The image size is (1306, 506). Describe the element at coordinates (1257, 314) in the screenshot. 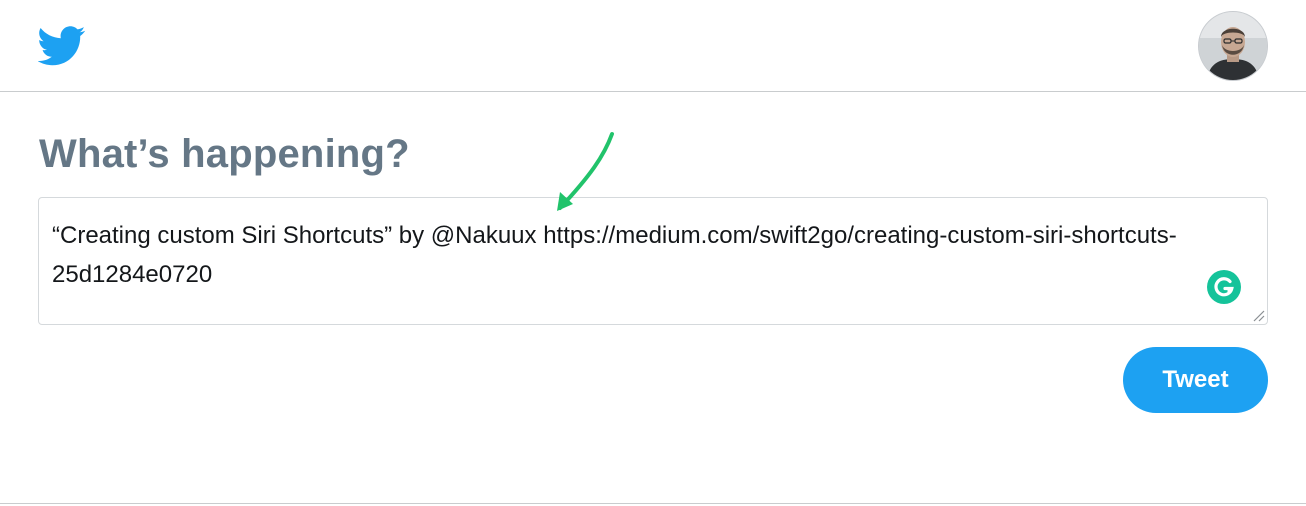

I see `resize-handle-icon` at that location.